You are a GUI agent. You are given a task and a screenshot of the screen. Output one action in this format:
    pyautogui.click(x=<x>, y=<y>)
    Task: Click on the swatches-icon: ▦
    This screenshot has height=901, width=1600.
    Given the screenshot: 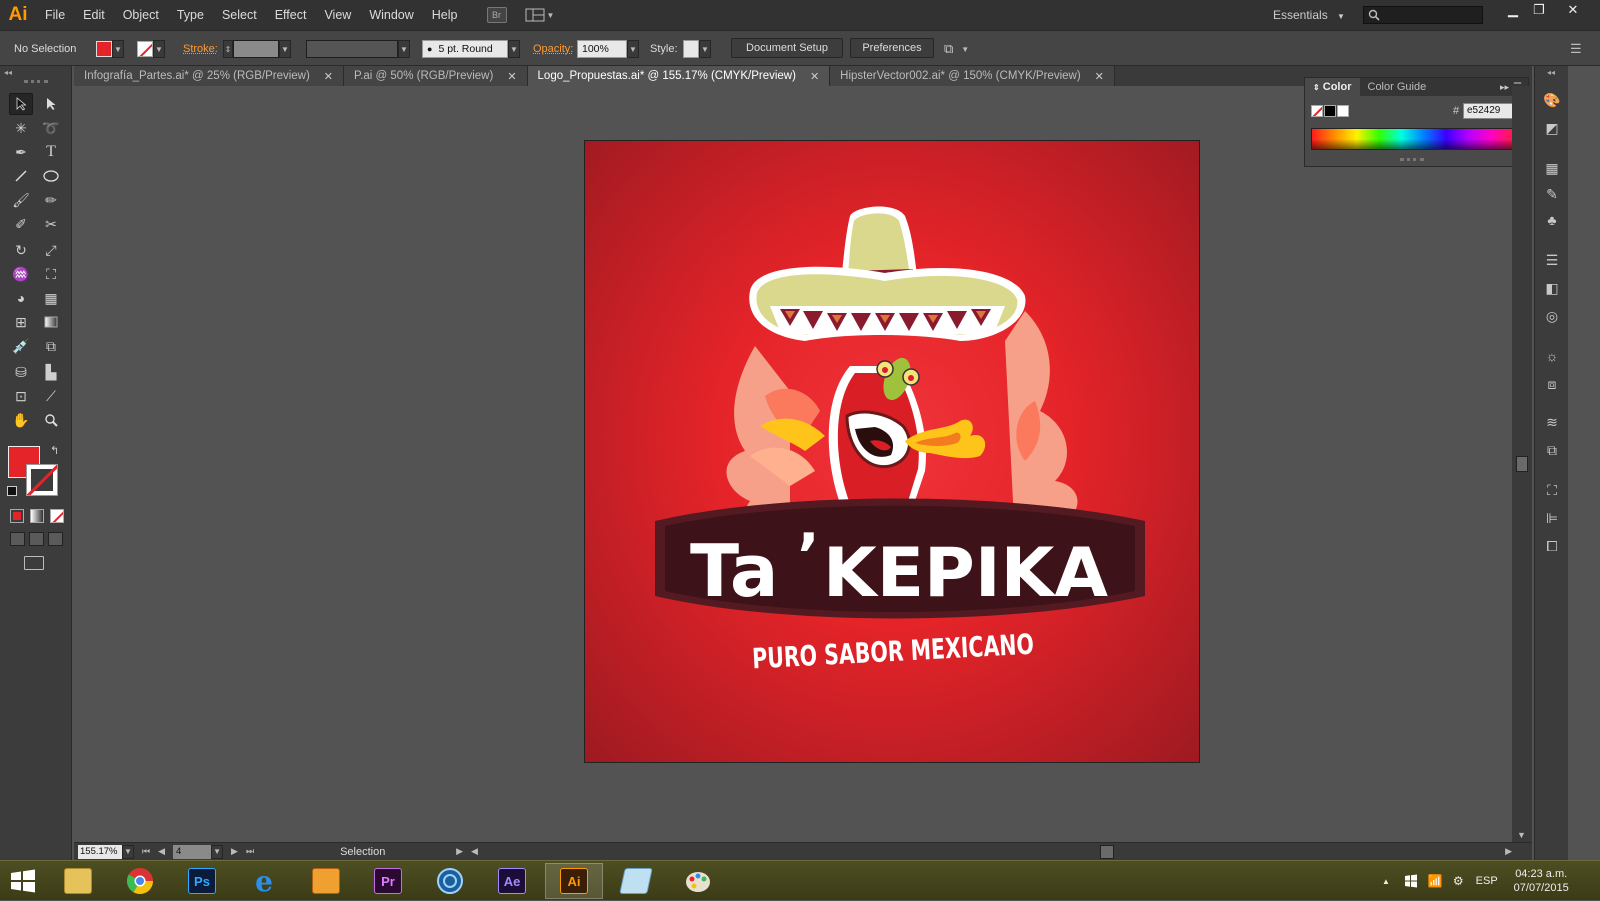 What is the action you would take?
    pyautogui.click(x=1552, y=168)
    